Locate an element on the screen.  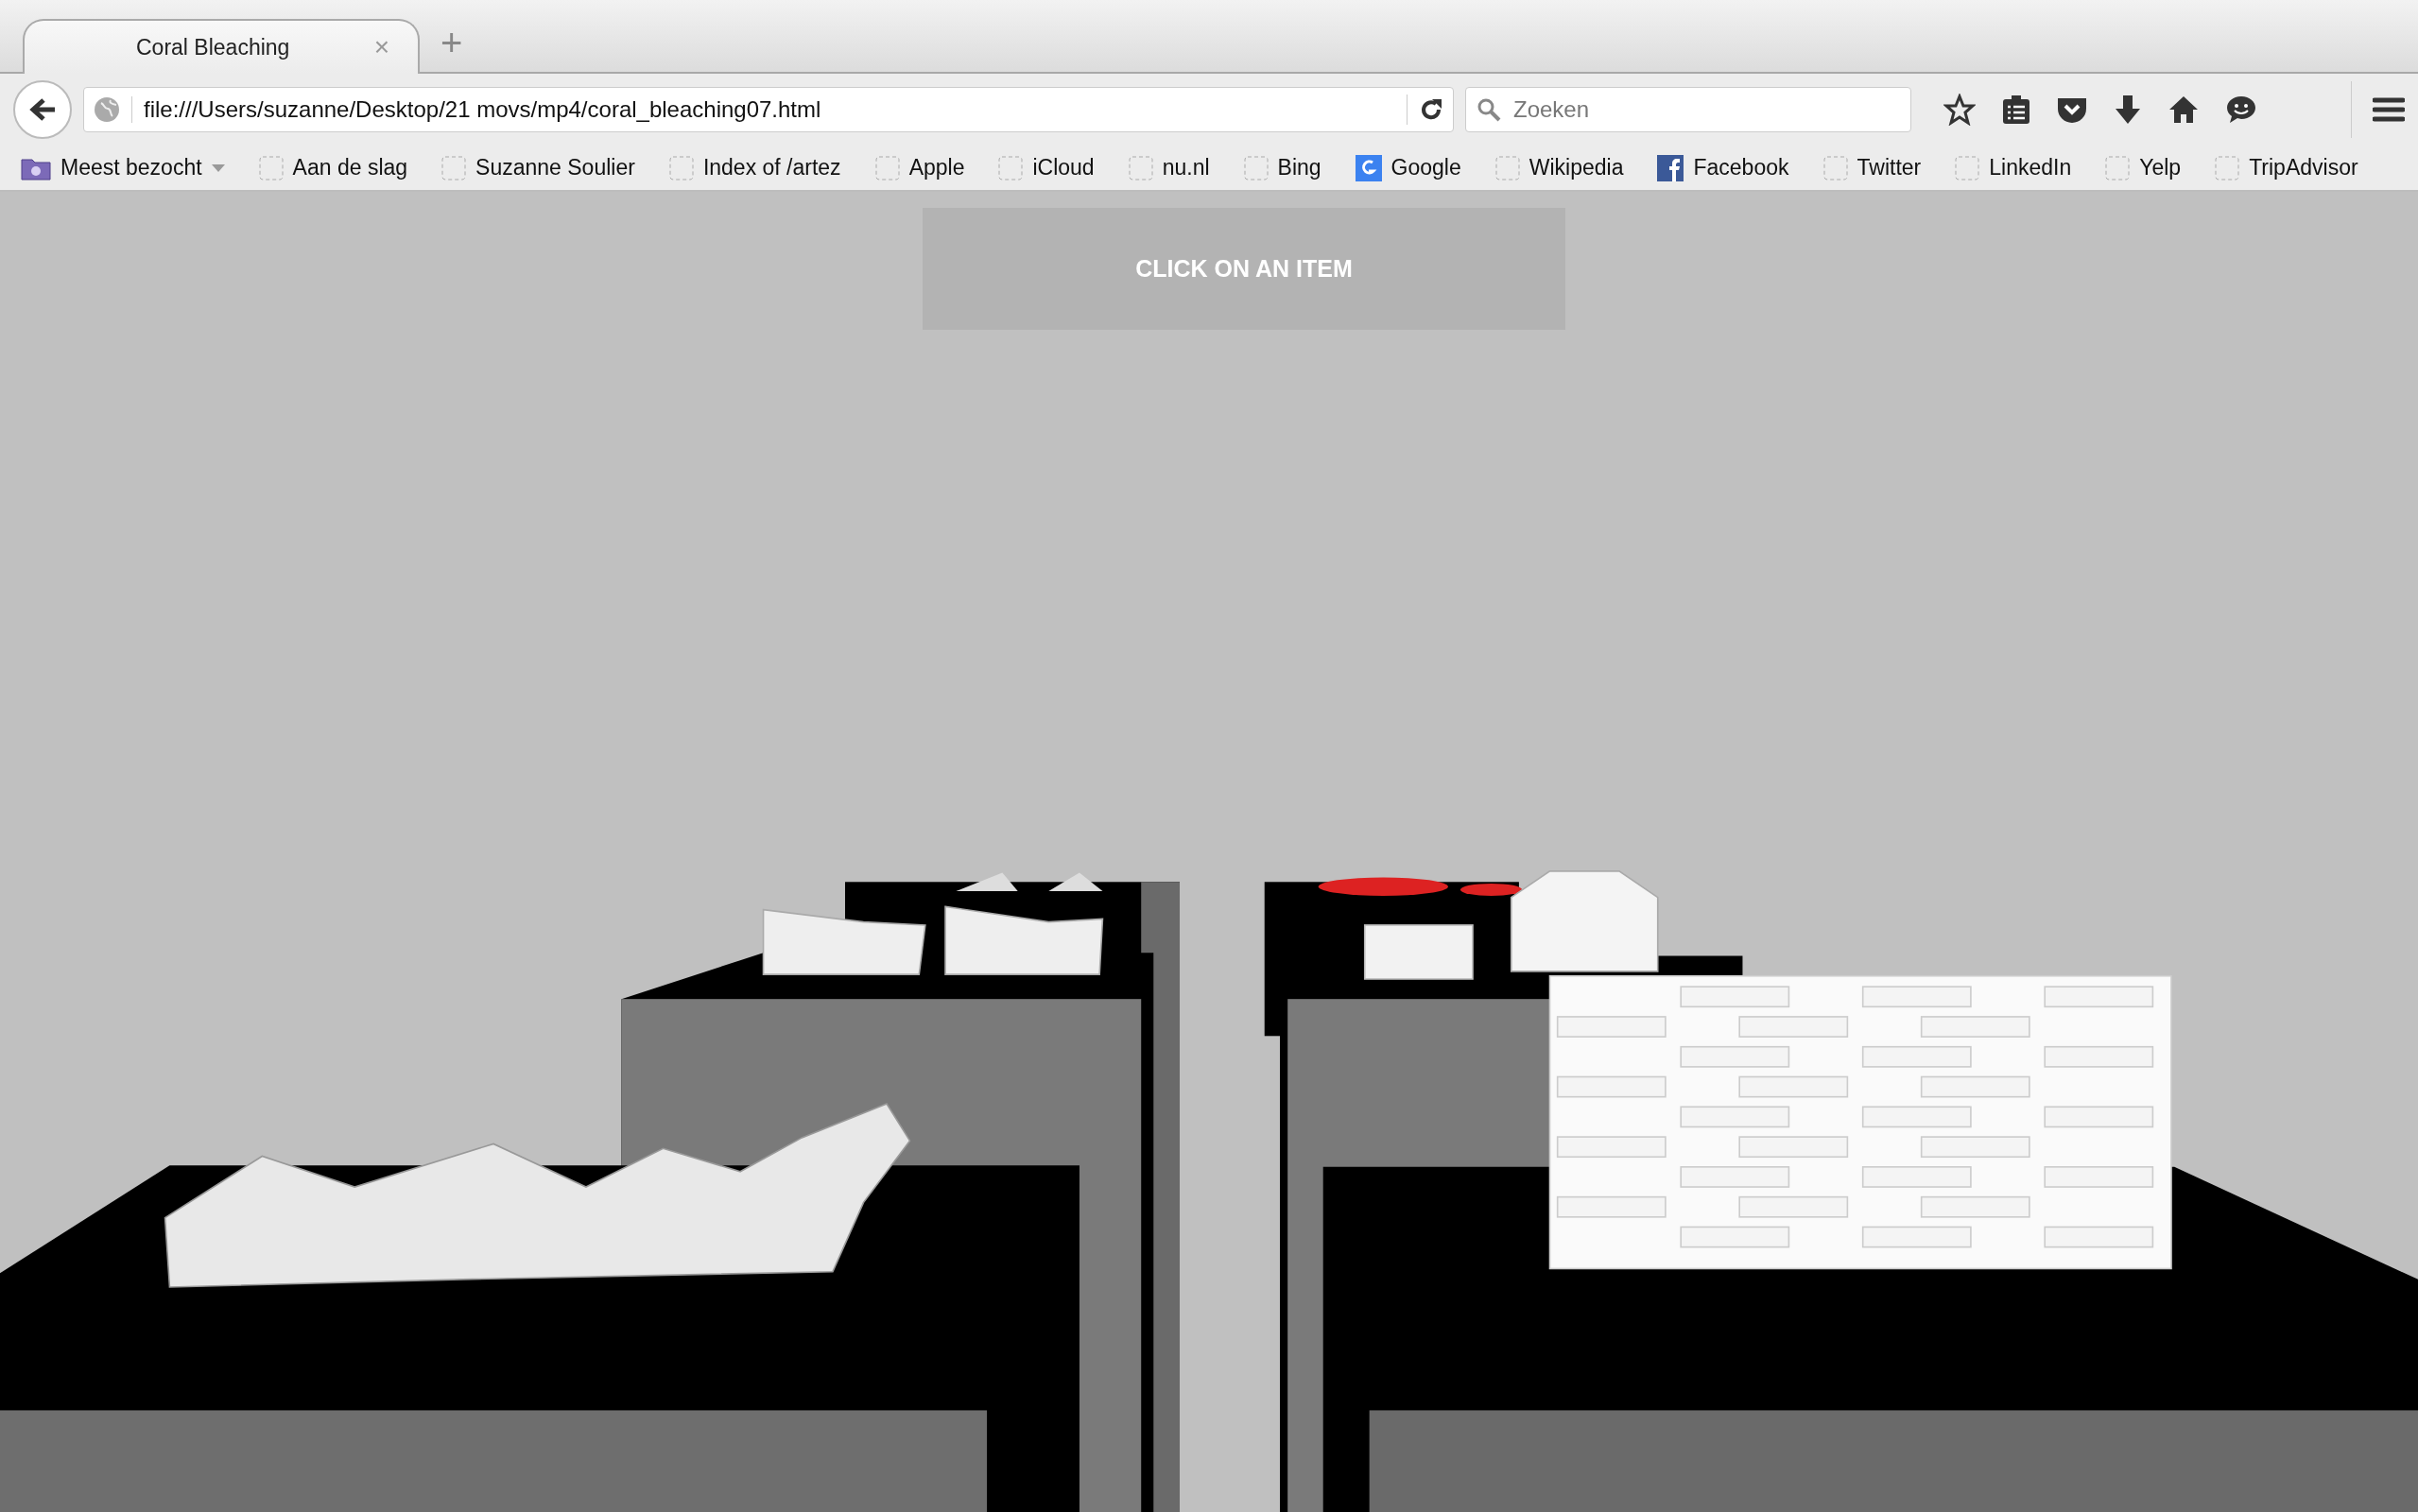
bookmark-item: nu.nl is located at coordinates (1169, 167).